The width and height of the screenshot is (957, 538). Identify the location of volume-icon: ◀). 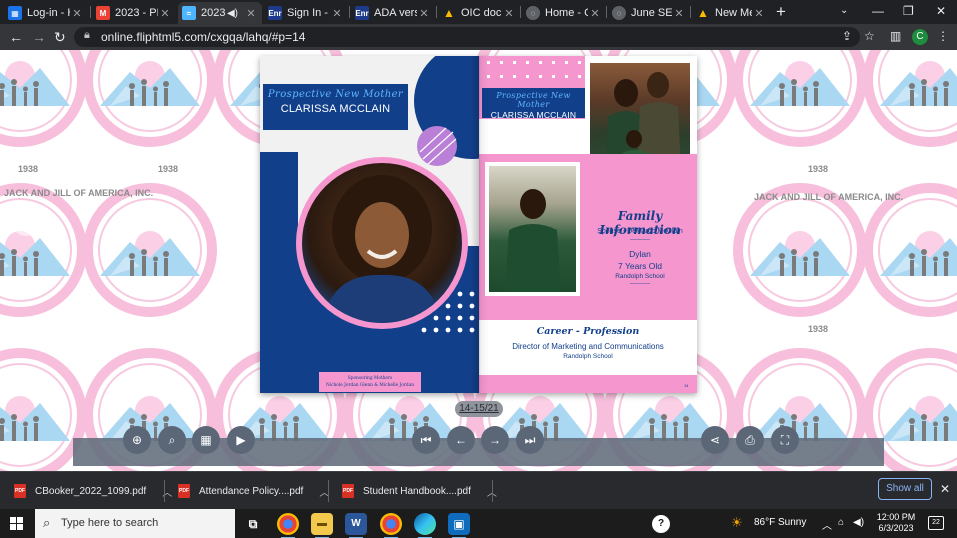
(858, 522).